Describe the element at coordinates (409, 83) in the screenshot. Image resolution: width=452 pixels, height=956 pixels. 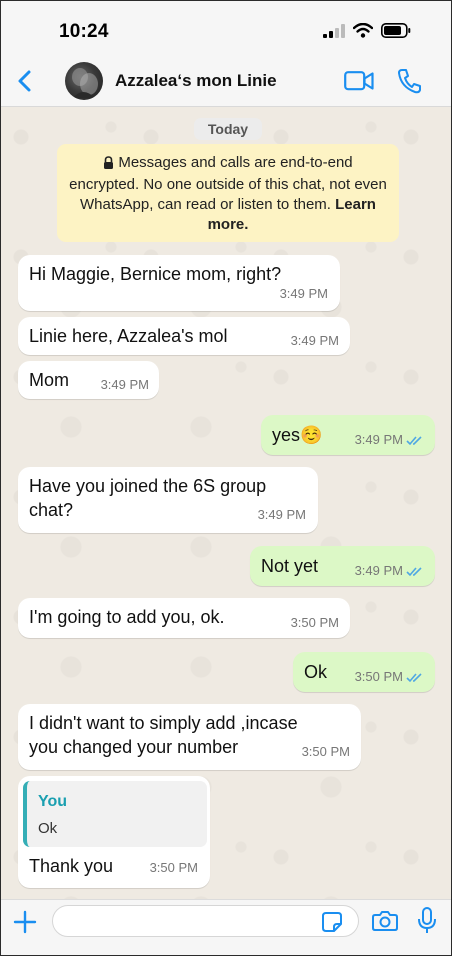
I see `phone-icon` at that location.